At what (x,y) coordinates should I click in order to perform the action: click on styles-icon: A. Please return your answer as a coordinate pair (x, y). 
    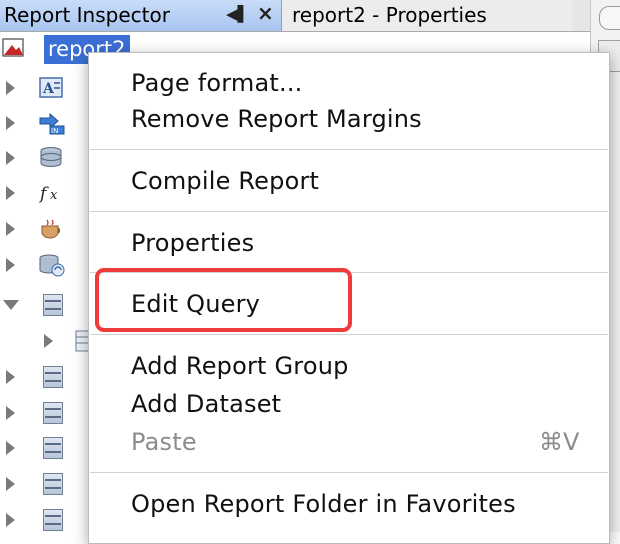
    Looking at the image, I should click on (51, 87).